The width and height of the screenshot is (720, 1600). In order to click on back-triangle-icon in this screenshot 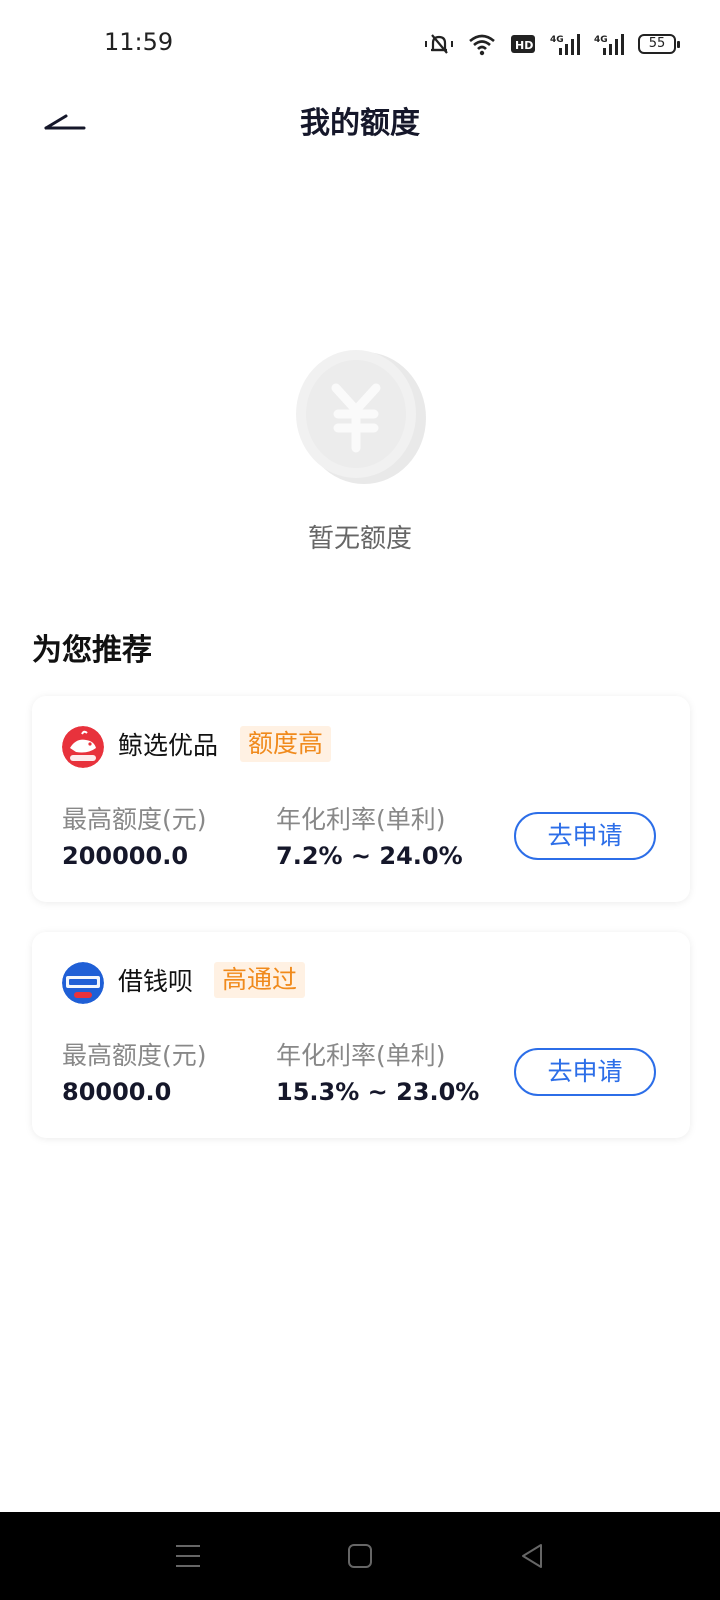, I will do `click(532, 1556)`.